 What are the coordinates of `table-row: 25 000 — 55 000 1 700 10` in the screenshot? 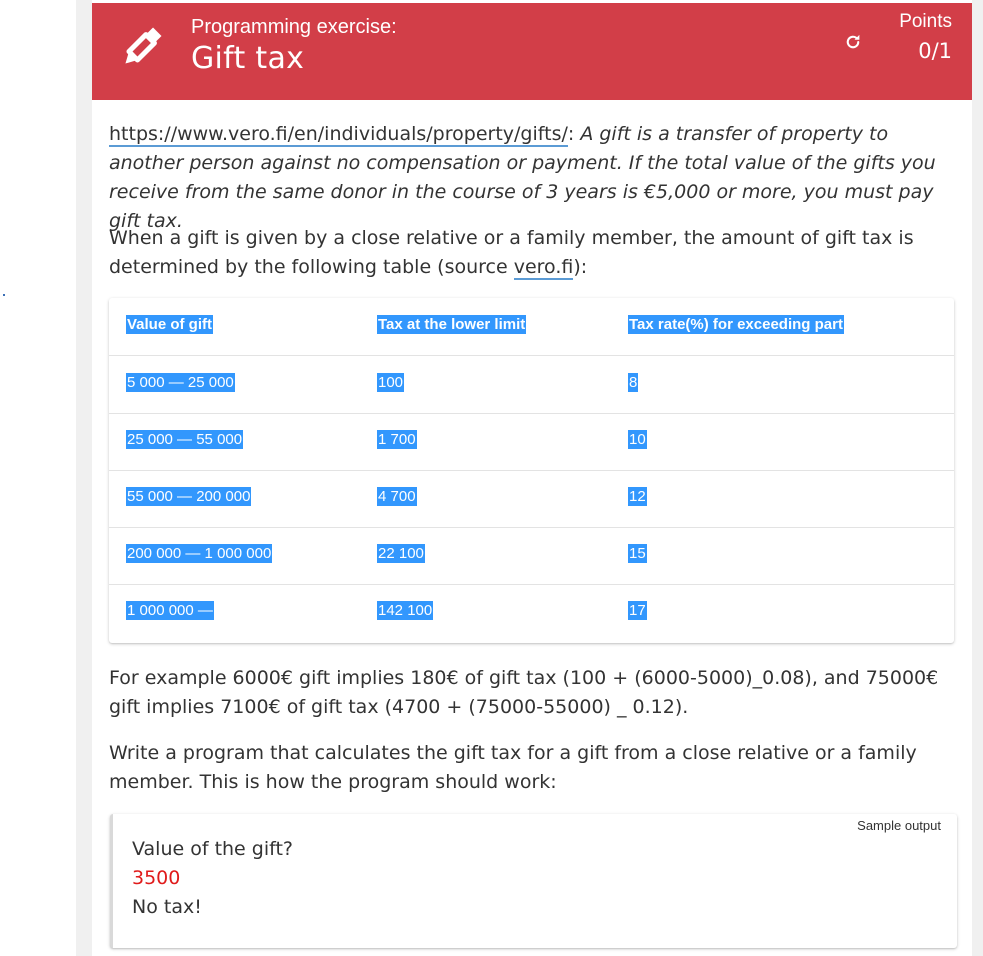 It's located at (531, 442).